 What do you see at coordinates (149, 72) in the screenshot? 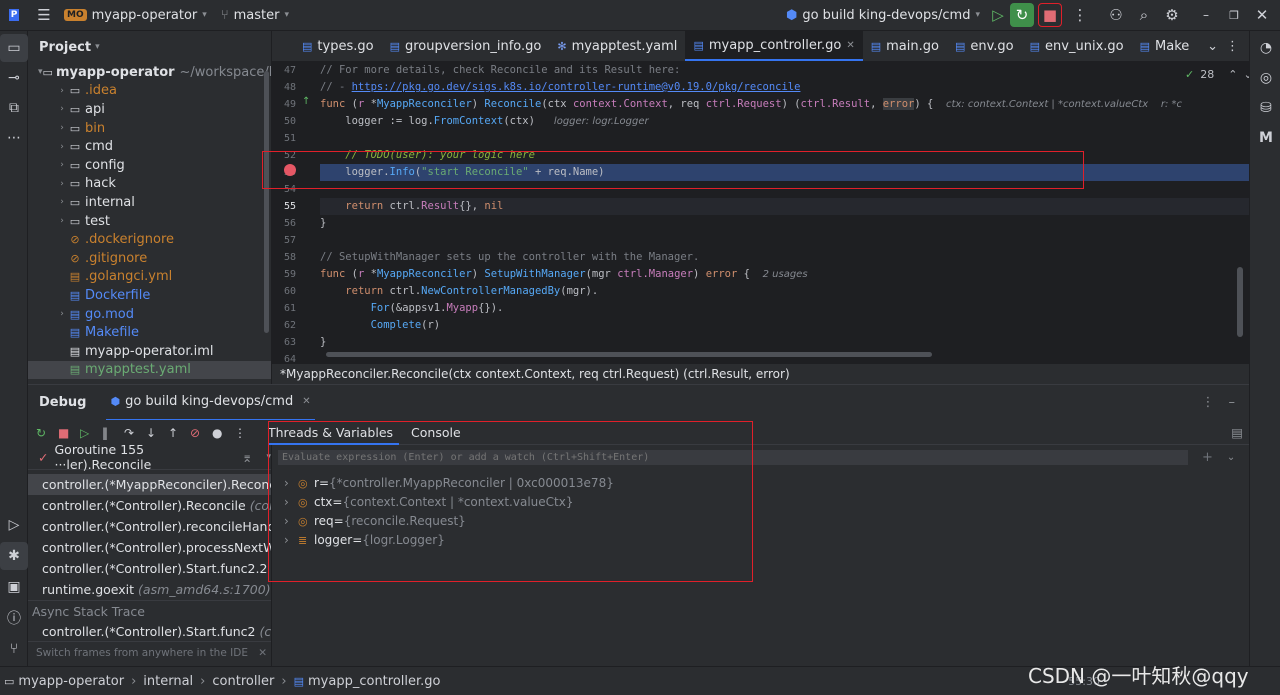
I see `tree-root: ▾ ▭ myapp-operator ~/workspace/king-` at bounding box center [149, 72].